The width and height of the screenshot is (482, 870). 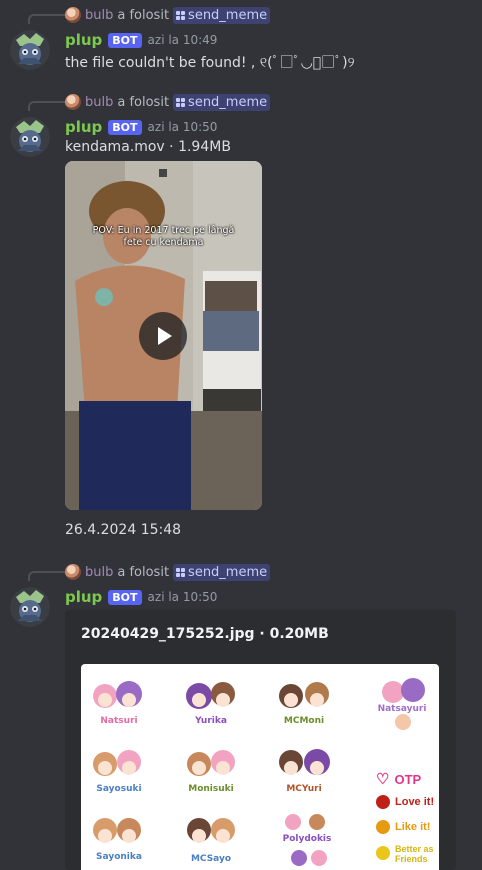 I want to click on legend-otp: ♡ OTP, so click(x=398, y=779).